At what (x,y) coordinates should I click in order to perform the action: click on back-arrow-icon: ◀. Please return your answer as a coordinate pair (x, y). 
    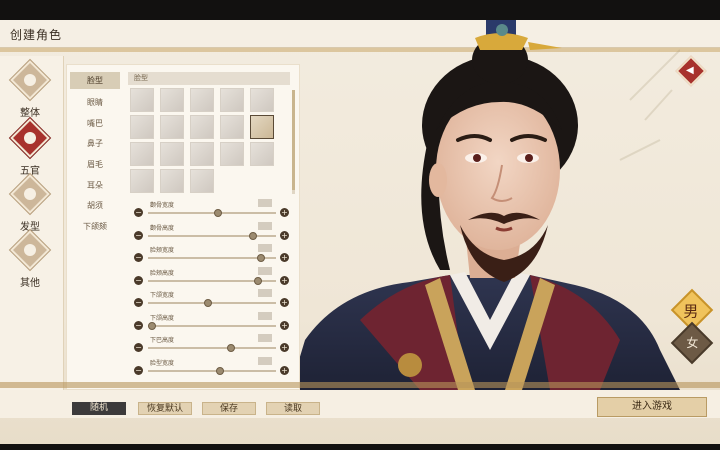
    Looking at the image, I should click on (689, 71).